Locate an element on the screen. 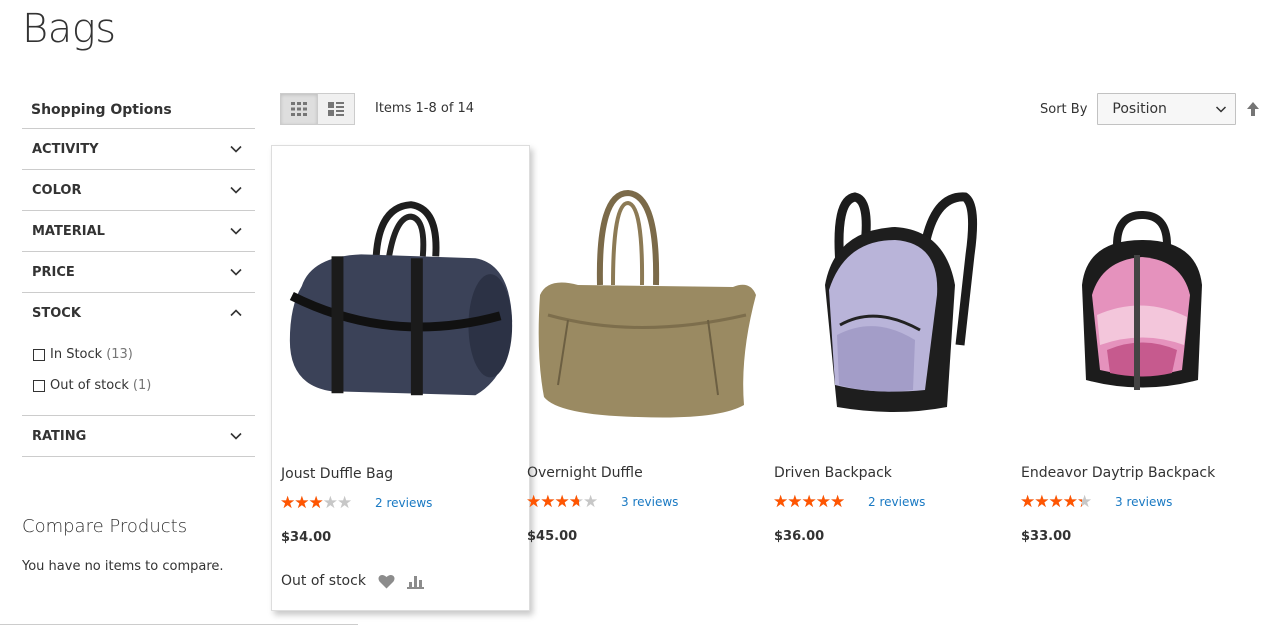 This screenshot has width=1282, height=627. product-name: Joust Duffle Bag is located at coordinates (337, 474).